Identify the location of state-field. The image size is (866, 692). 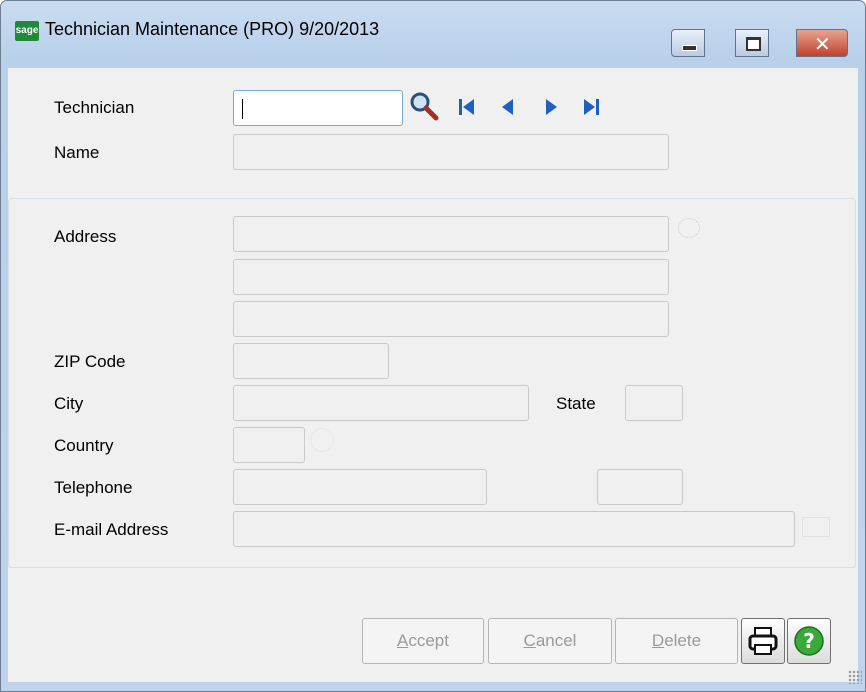
(654, 403).